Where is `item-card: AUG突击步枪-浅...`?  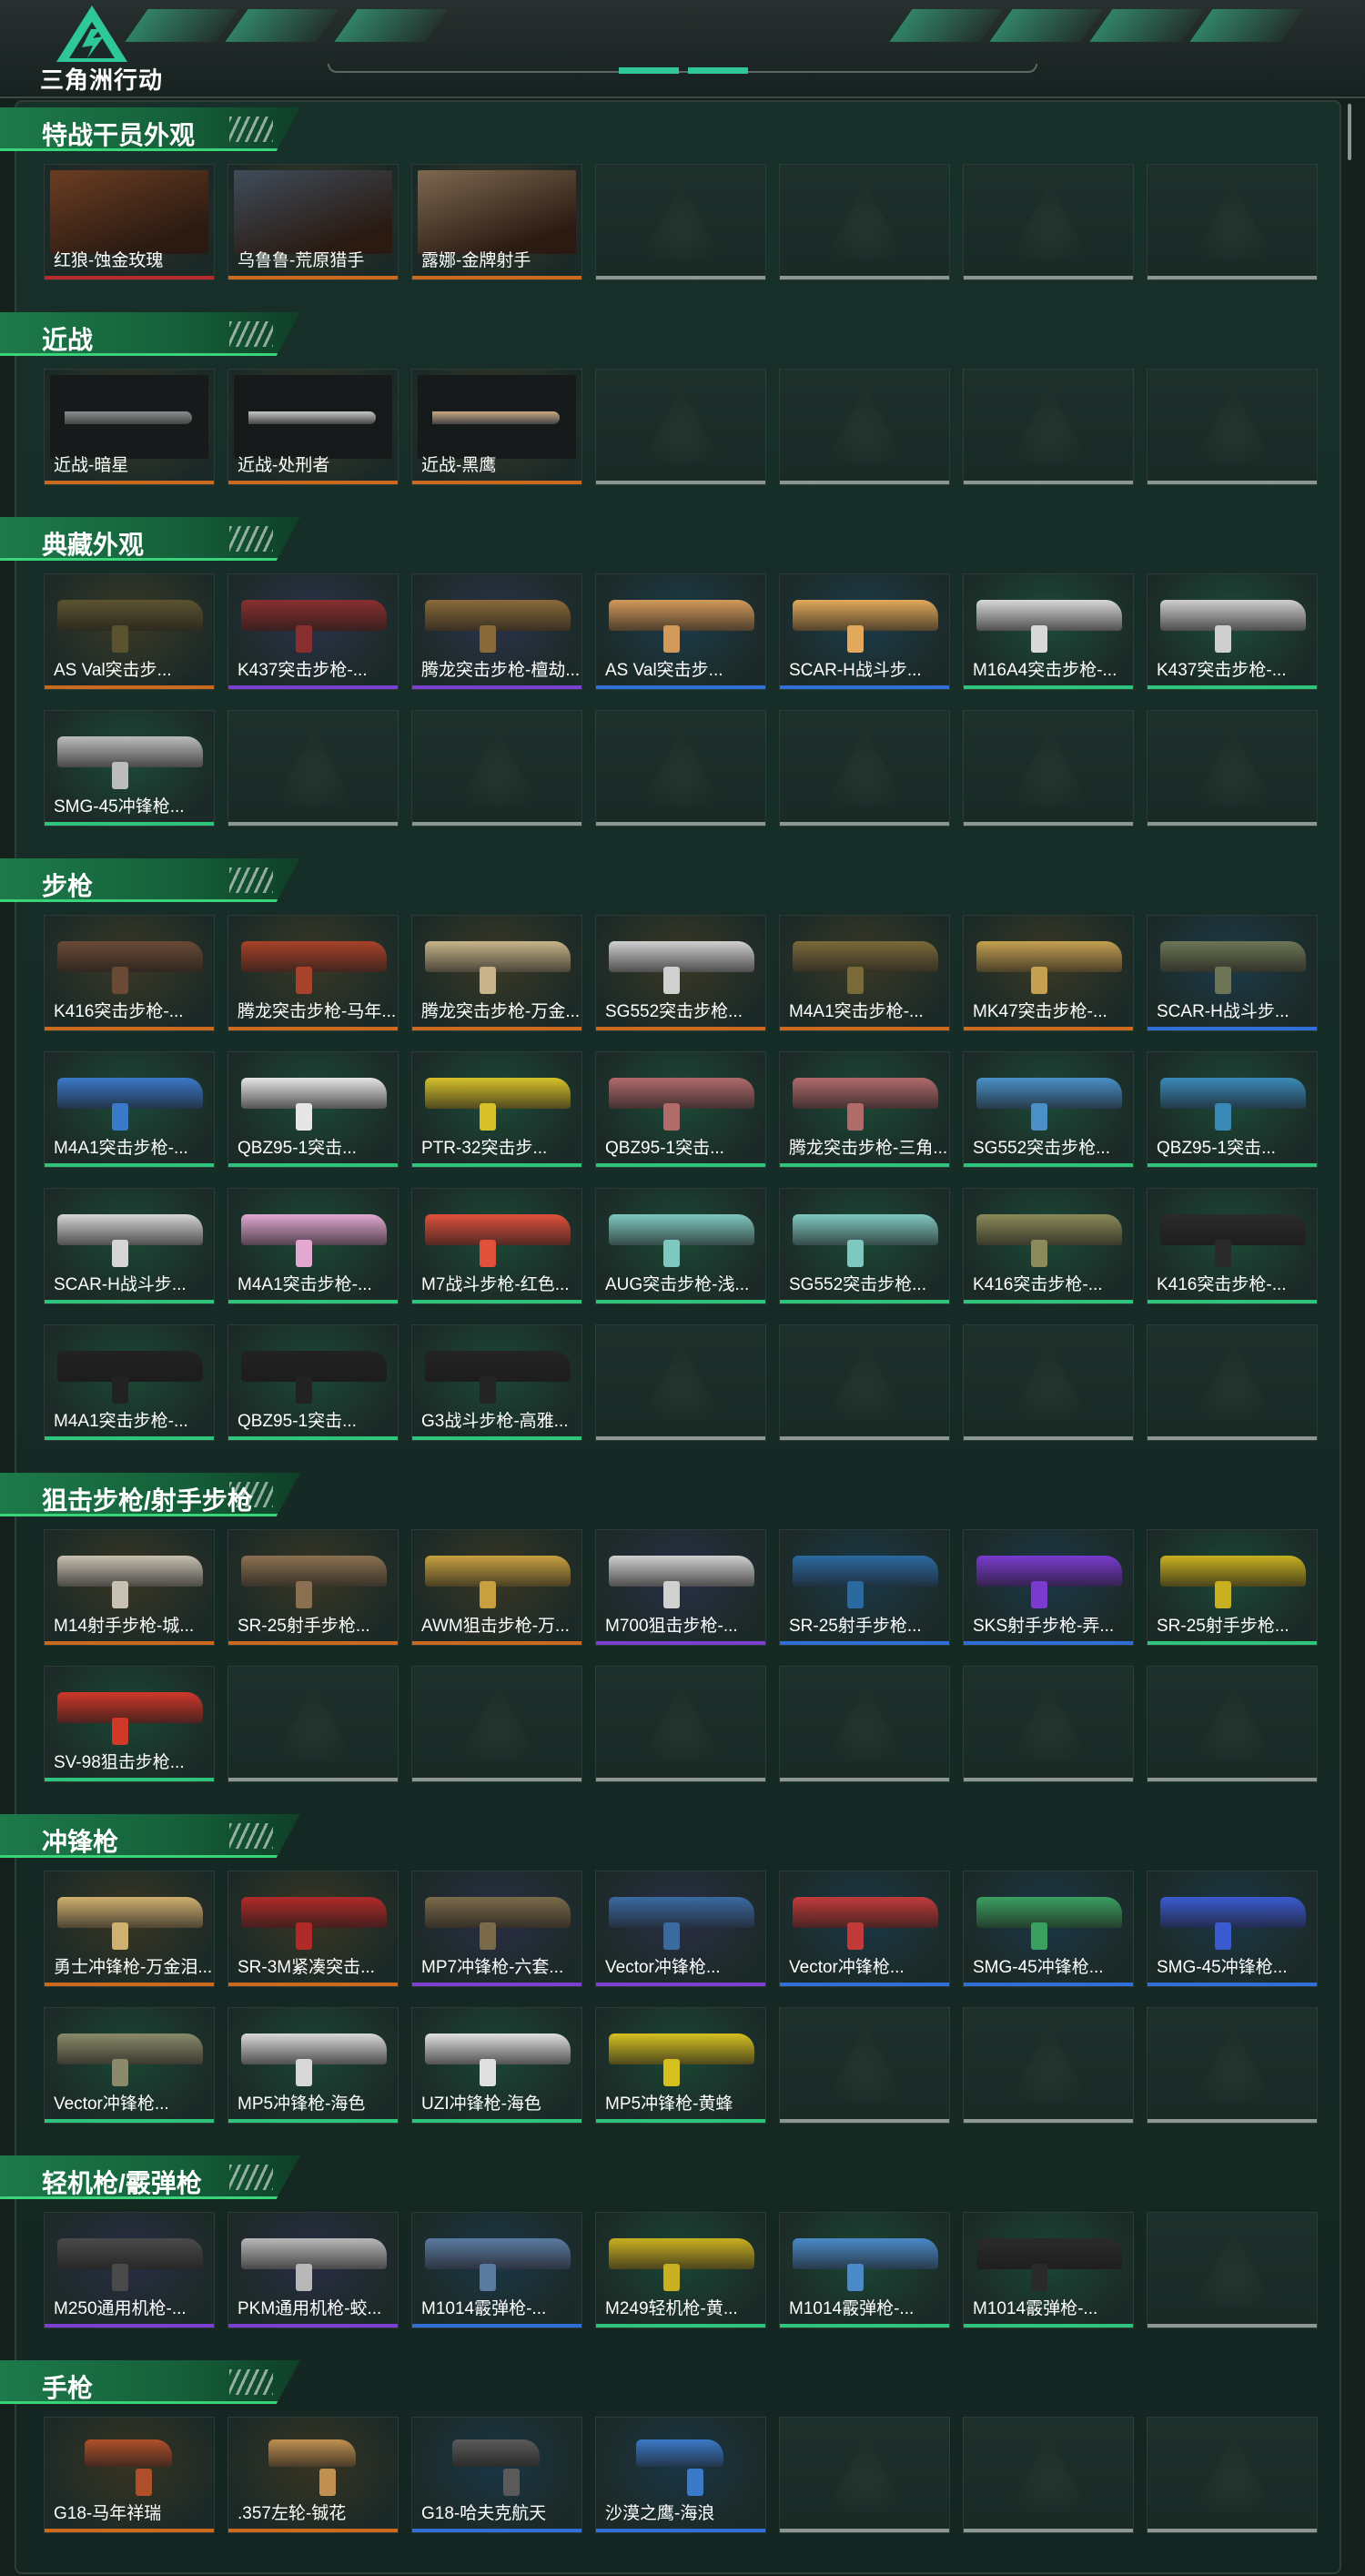
item-card: AUG突击步枪-浅... is located at coordinates (680, 1246).